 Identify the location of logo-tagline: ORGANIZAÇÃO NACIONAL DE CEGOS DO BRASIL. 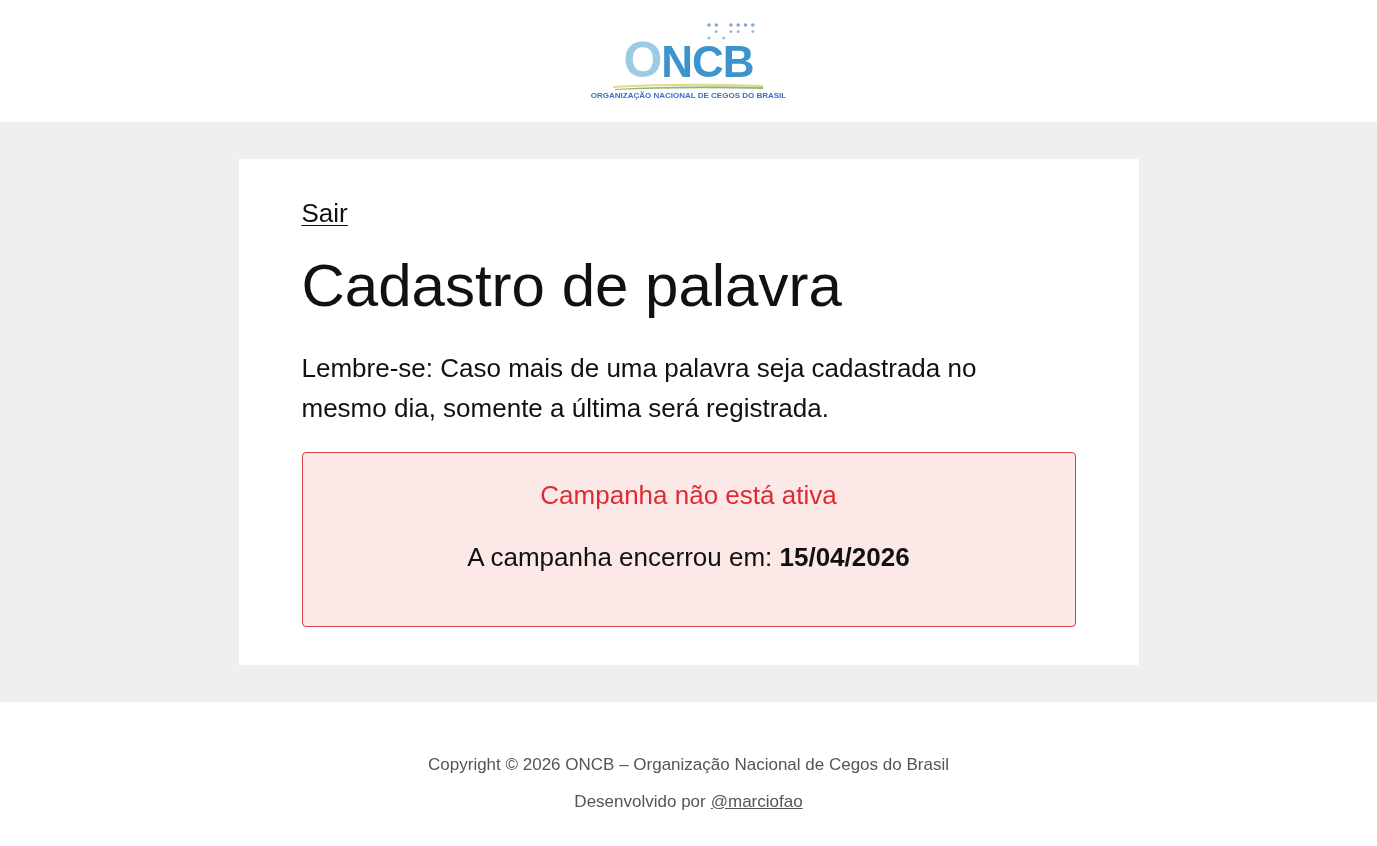
(688, 96).